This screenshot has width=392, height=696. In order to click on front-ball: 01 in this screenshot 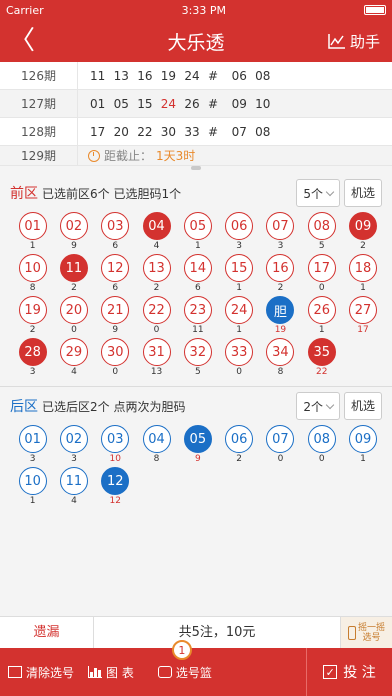, I will do `click(32, 226)`.